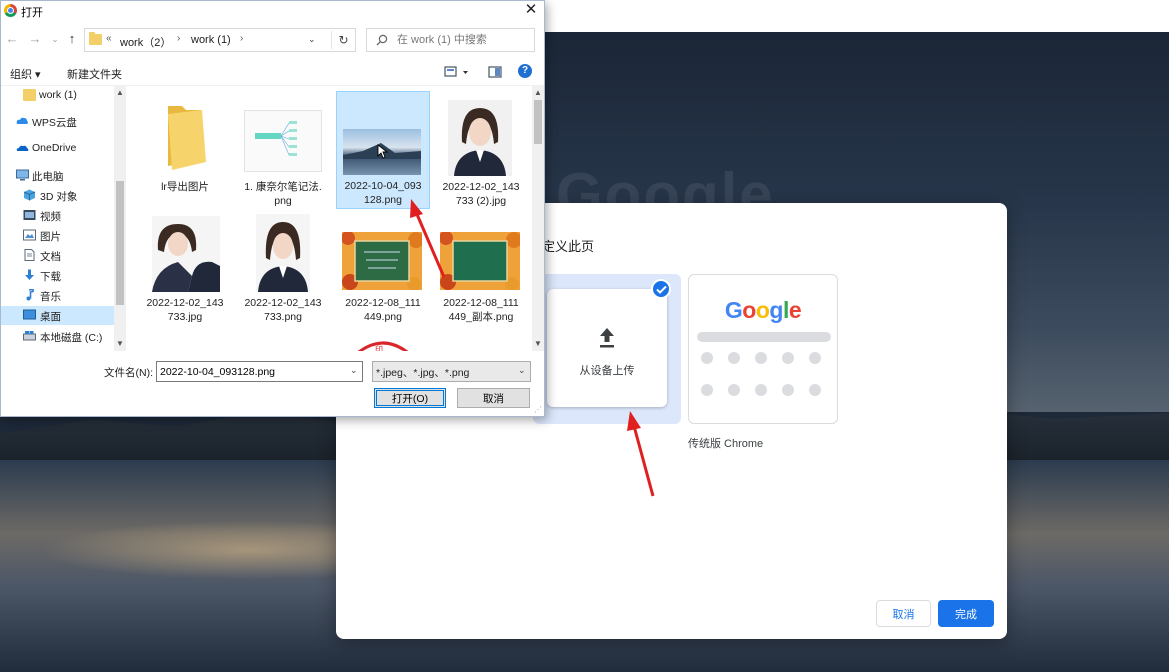  What do you see at coordinates (109, 38) in the screenshot?
I see `address-overflow: «` at bounding box center [109, 38].